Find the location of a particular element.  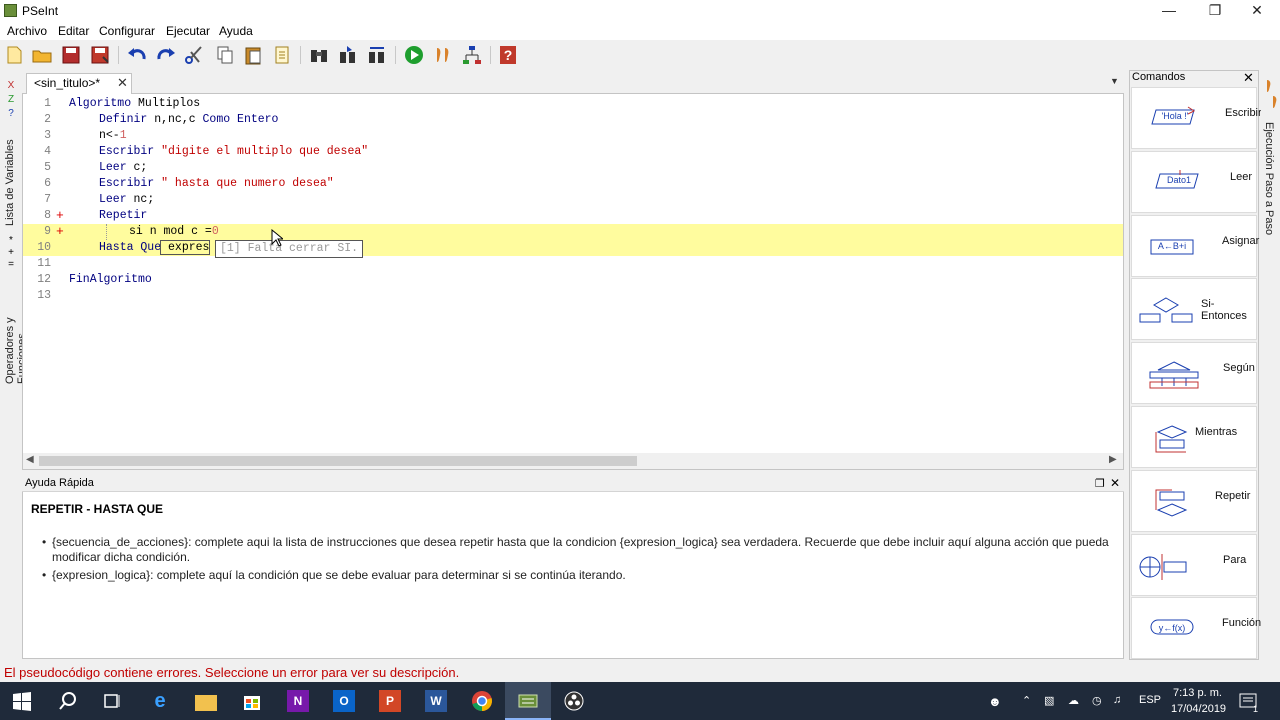

code-line: 2 Definir n,nc,c Como Entero is located at coordinates (573, 120).